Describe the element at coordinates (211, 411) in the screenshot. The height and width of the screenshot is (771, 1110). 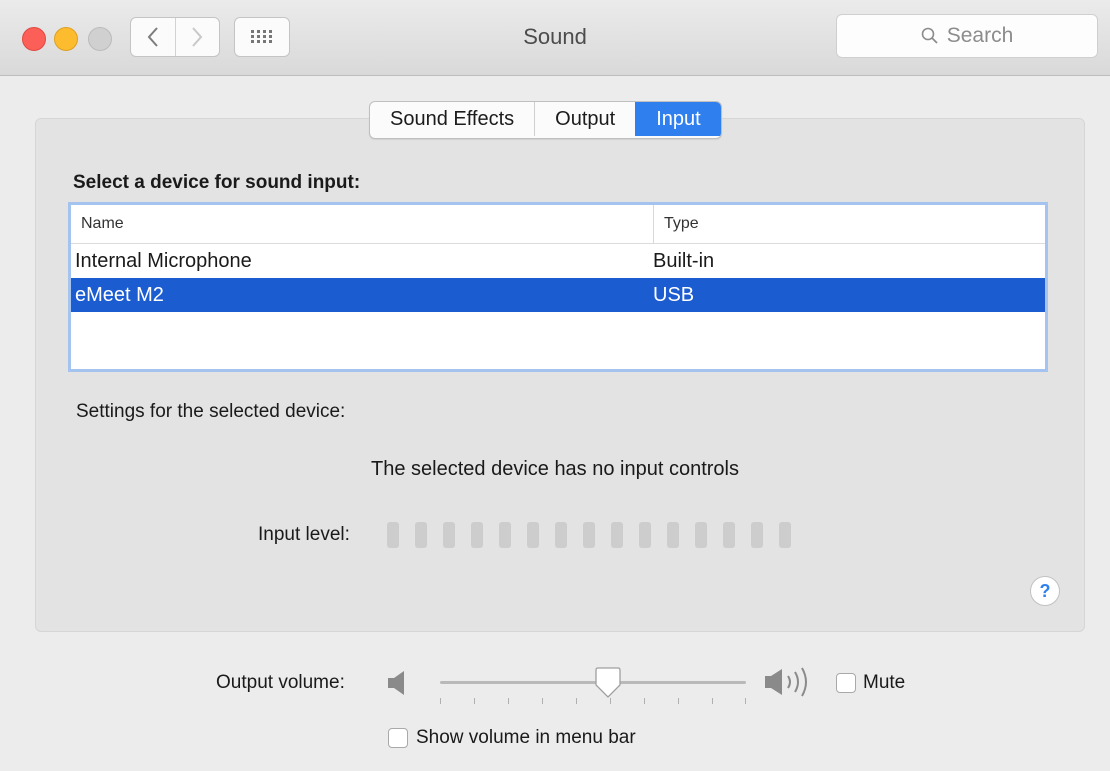
I see `settings-label: Settings for the selected device:` at that location.